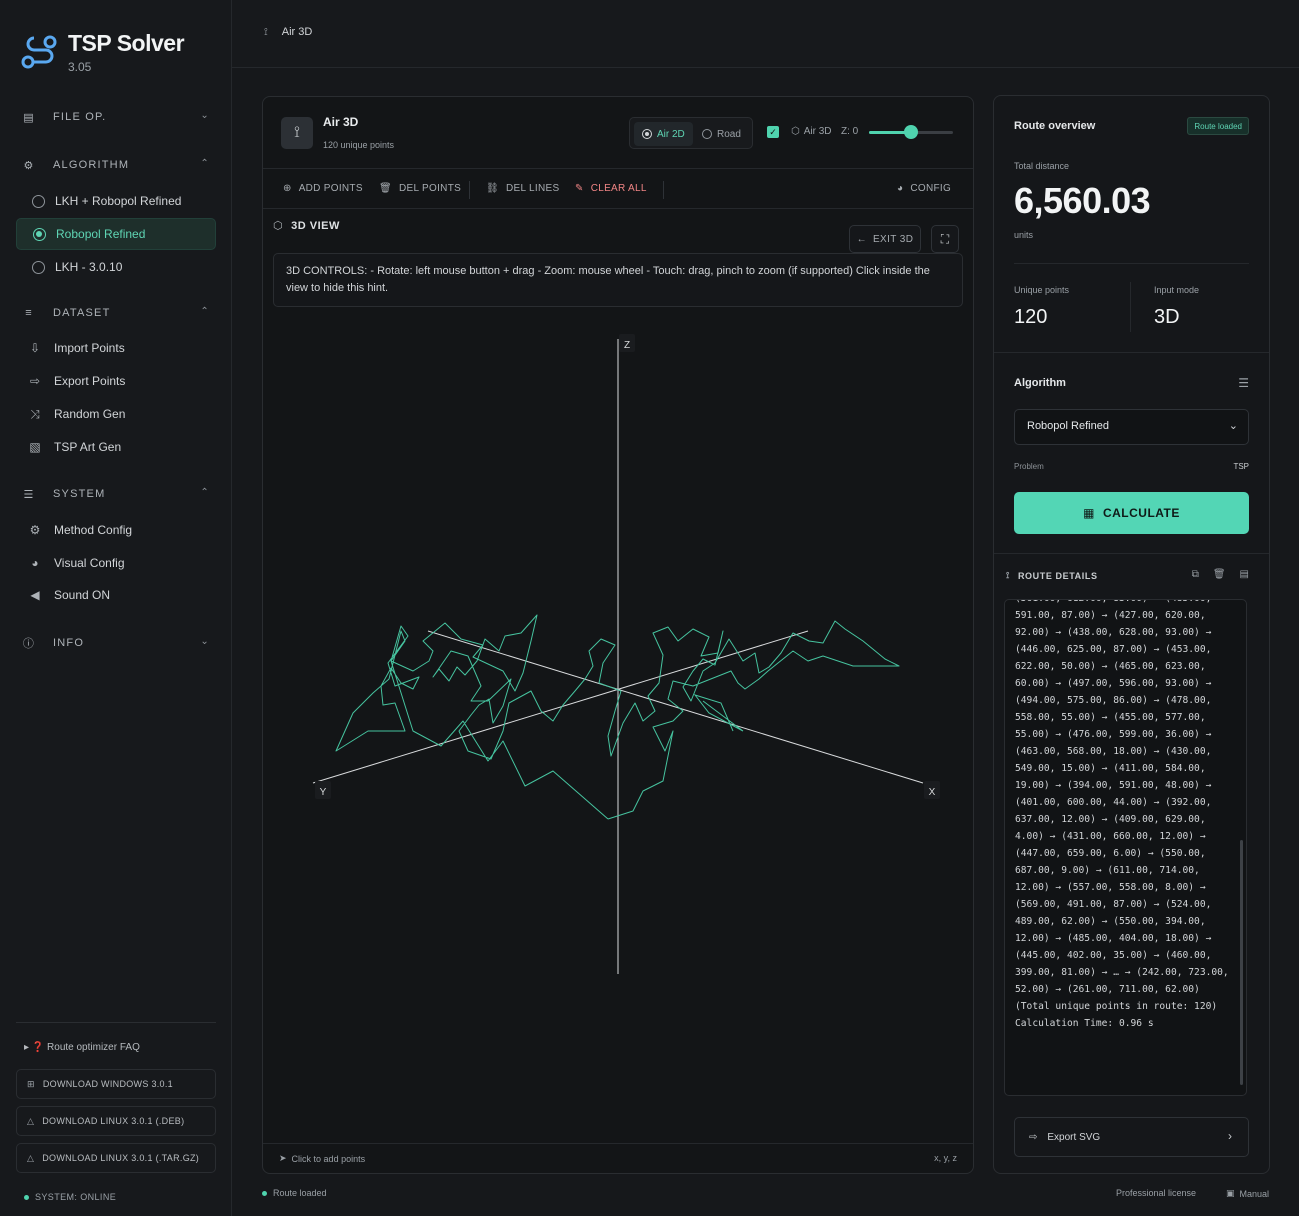  What do you see at coordinates (1219, 574) in the screenshot?
I see `trash-icon: 🗑` at bounding box center [1219, 574].